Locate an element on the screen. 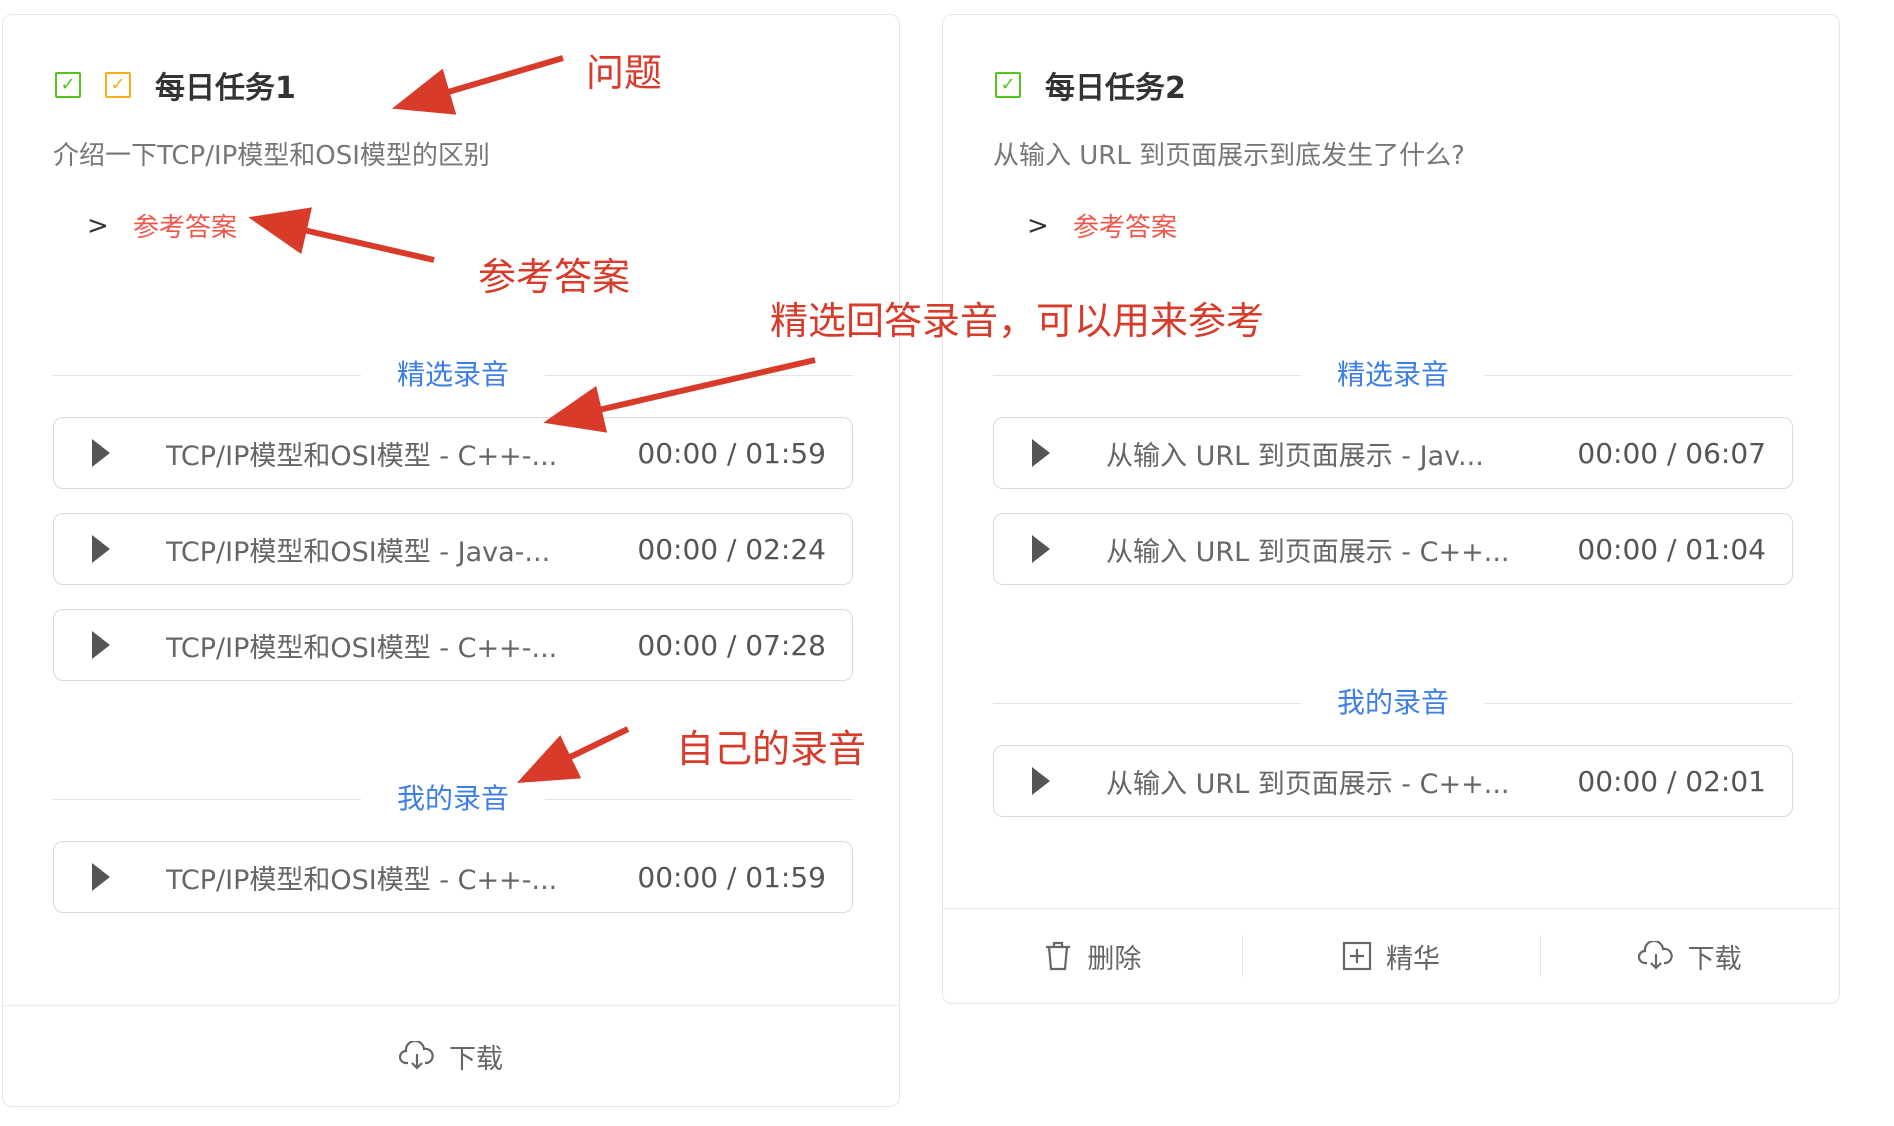 The image size is (1894, 1126). recording-item: TCP/IP模型和OSI模型 - C++-... 00:00 / 01:59 is located at coordinates (453, 453).